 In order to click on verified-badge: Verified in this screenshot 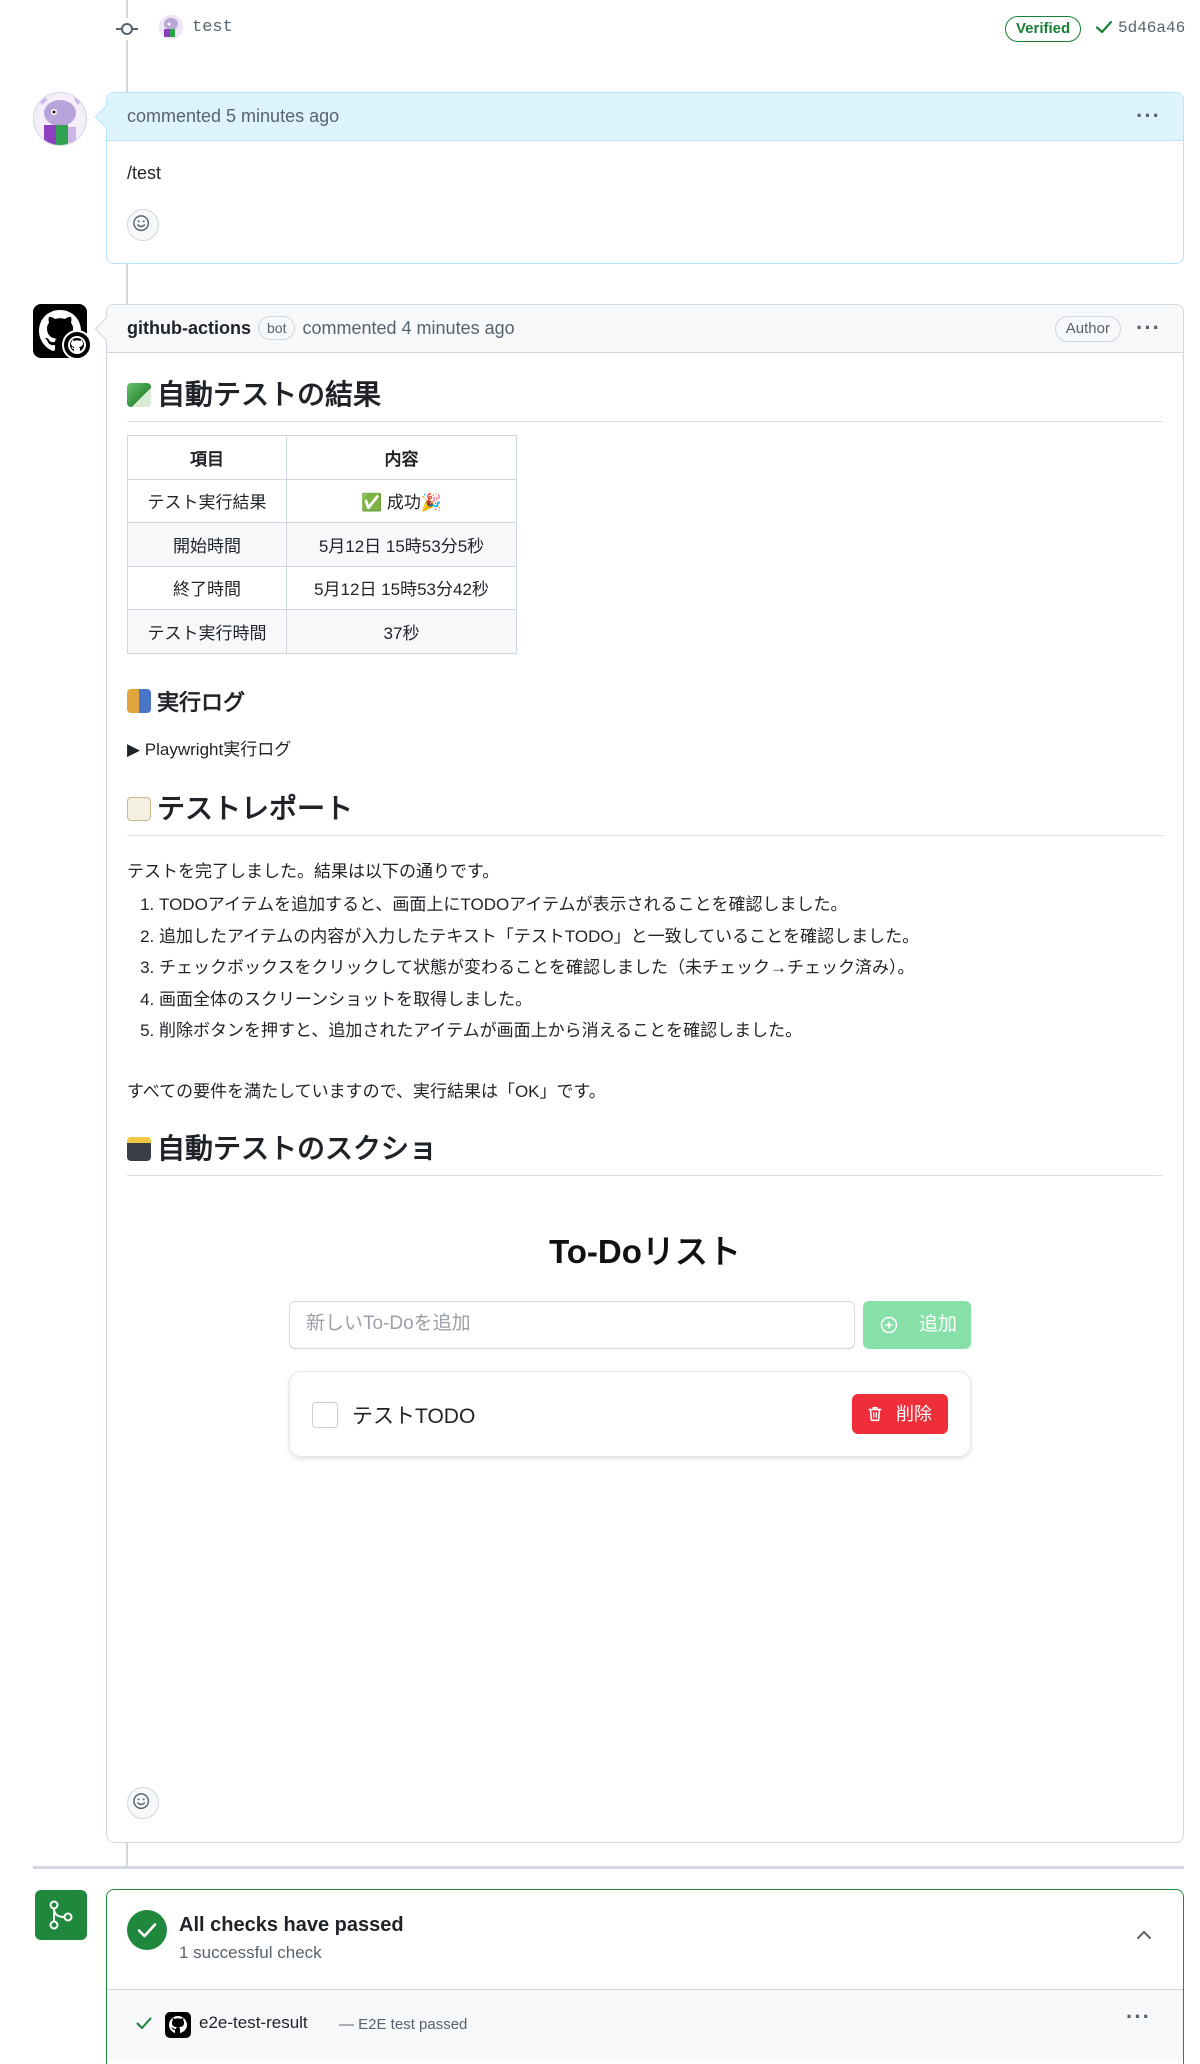, I will do `click(1043, 29)`.